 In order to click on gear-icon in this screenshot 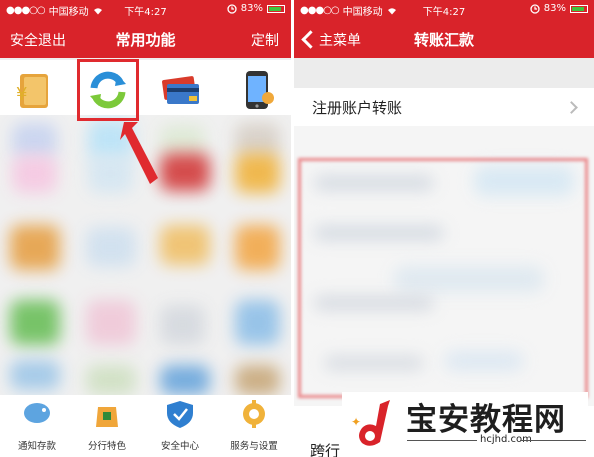, I will do `click(254, 414)`.